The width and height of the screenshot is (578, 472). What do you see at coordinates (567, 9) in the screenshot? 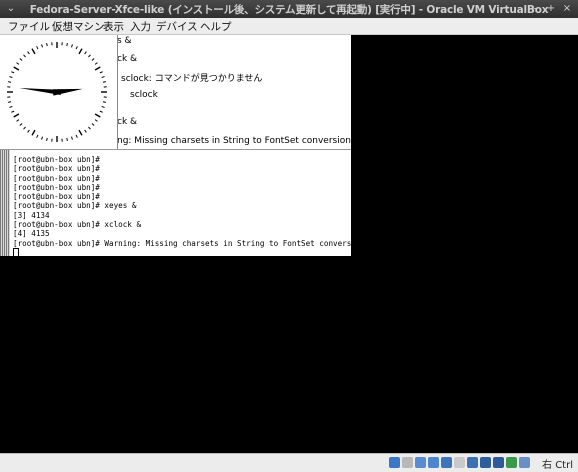
I see `close-button: ×` at bounding box center [567, 9].